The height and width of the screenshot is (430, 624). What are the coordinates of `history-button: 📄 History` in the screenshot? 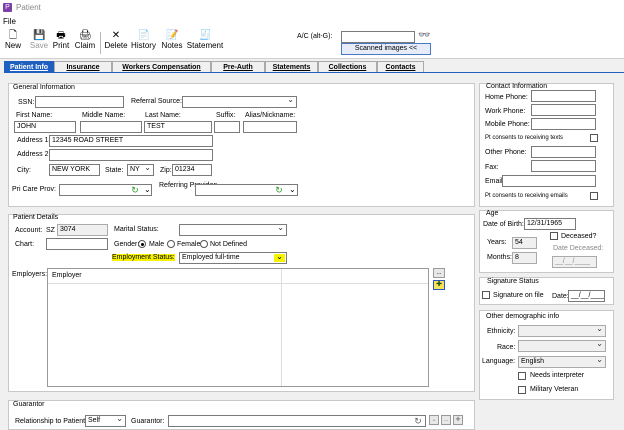 It's located at (143, 43).